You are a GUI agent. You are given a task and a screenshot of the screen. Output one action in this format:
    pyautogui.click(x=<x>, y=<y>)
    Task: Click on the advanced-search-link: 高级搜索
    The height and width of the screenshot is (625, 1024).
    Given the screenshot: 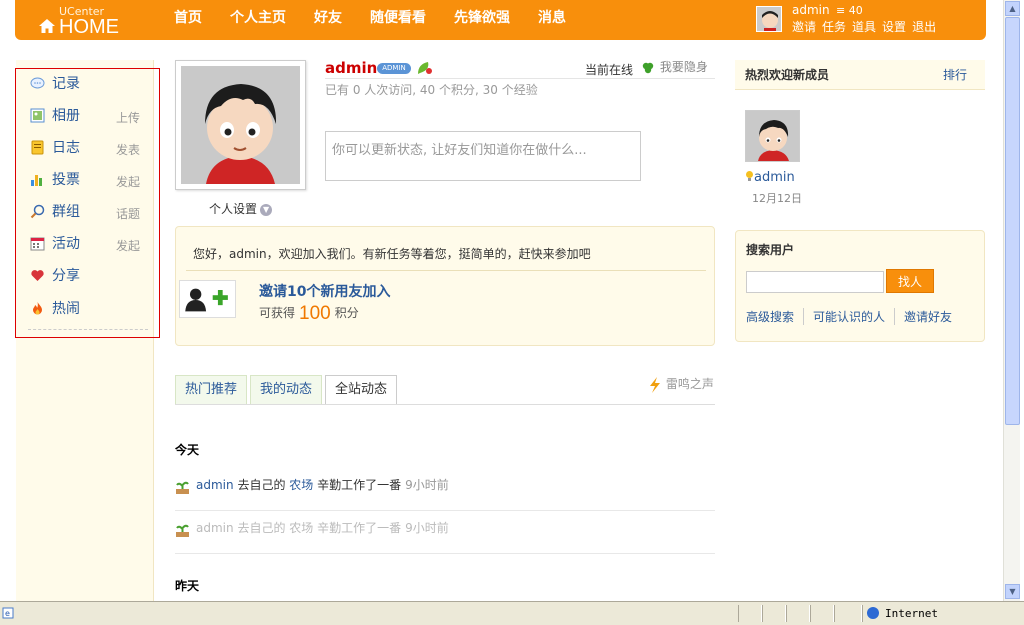 What is the action you would take?
    pyautogui.click(x=774, y=316)
    